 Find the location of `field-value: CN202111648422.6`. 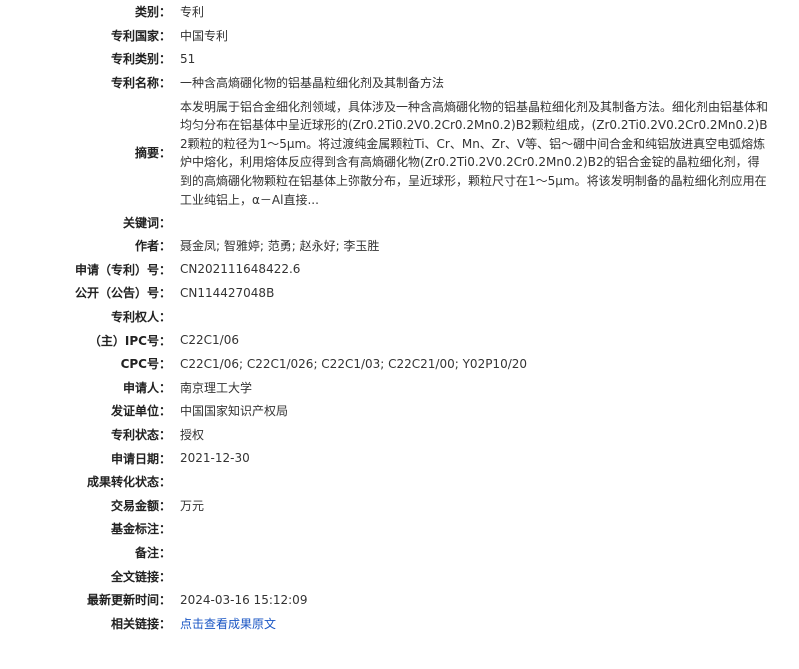

field-value: CN202111648422.6 is located at coordinates (240, 269).